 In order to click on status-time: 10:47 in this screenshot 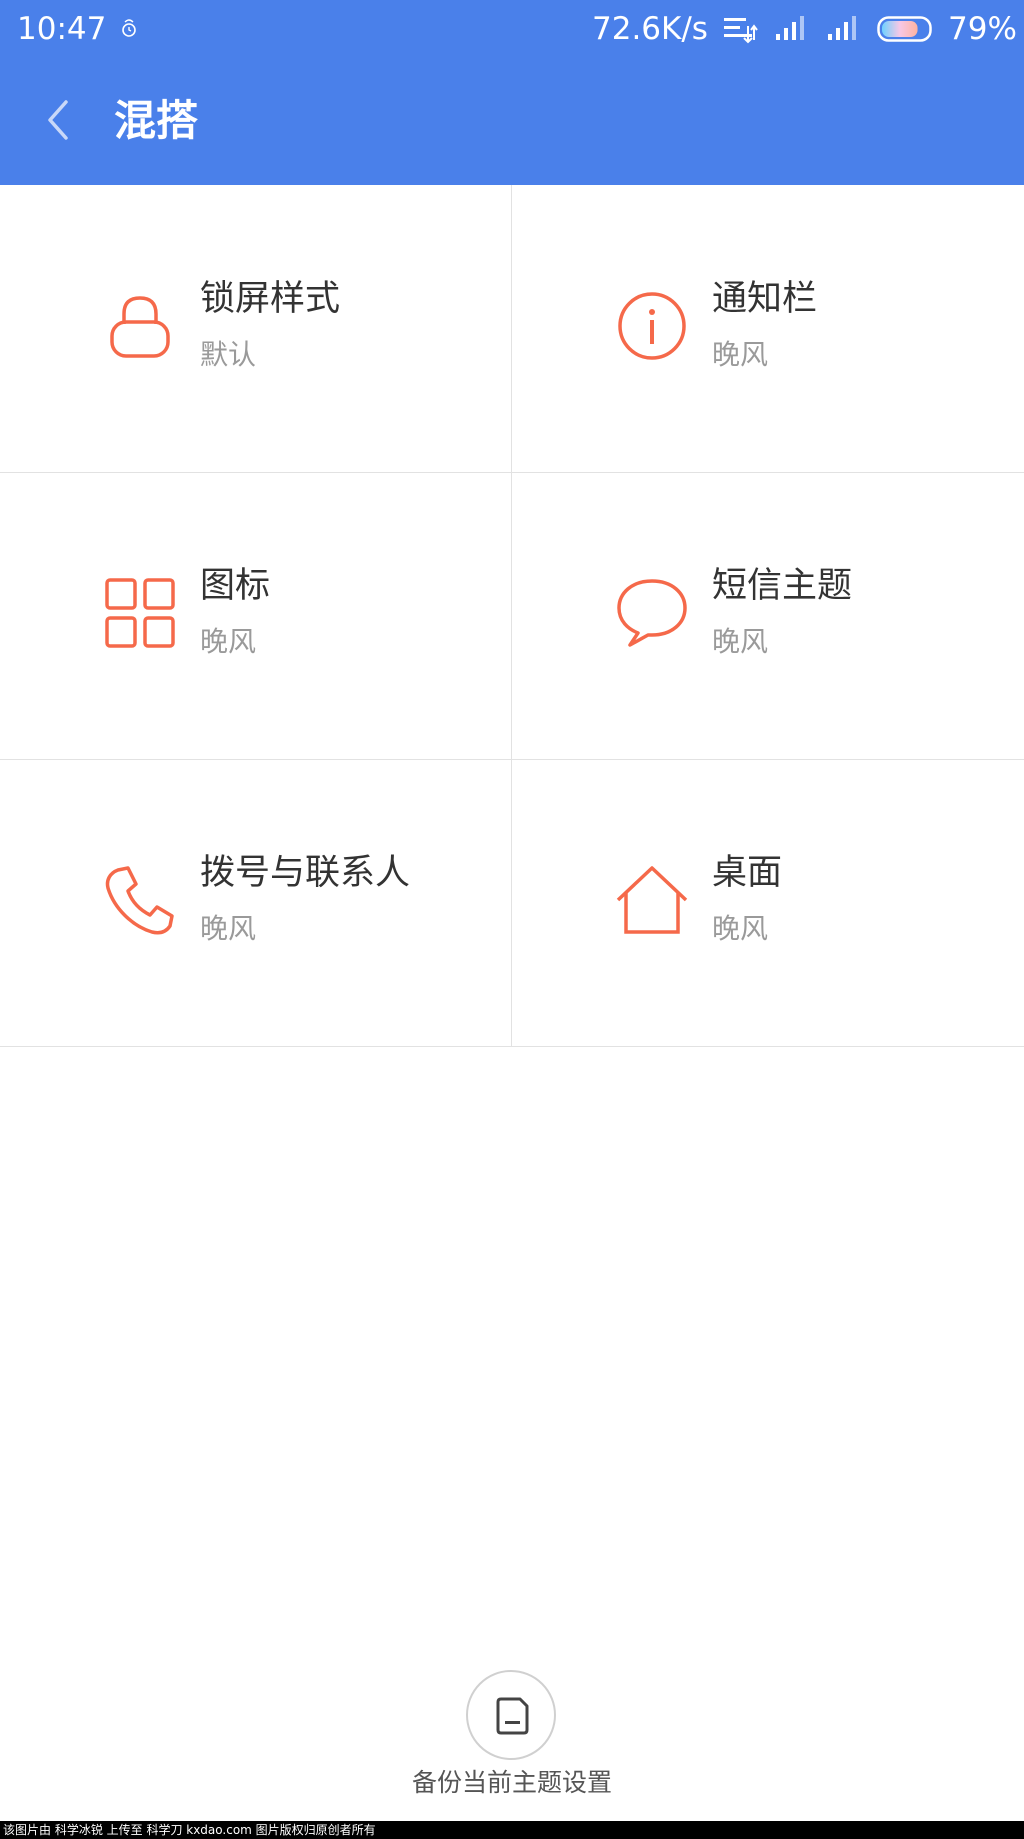, I will do `click(62, 29)`.